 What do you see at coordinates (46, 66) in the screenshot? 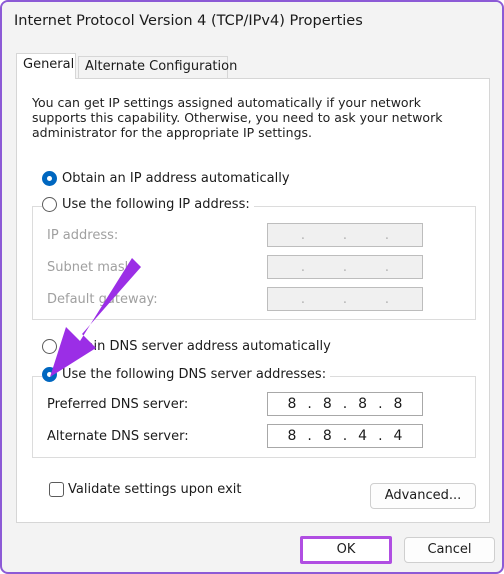
I see `tab-general: General` at bounding box center [46, 66].